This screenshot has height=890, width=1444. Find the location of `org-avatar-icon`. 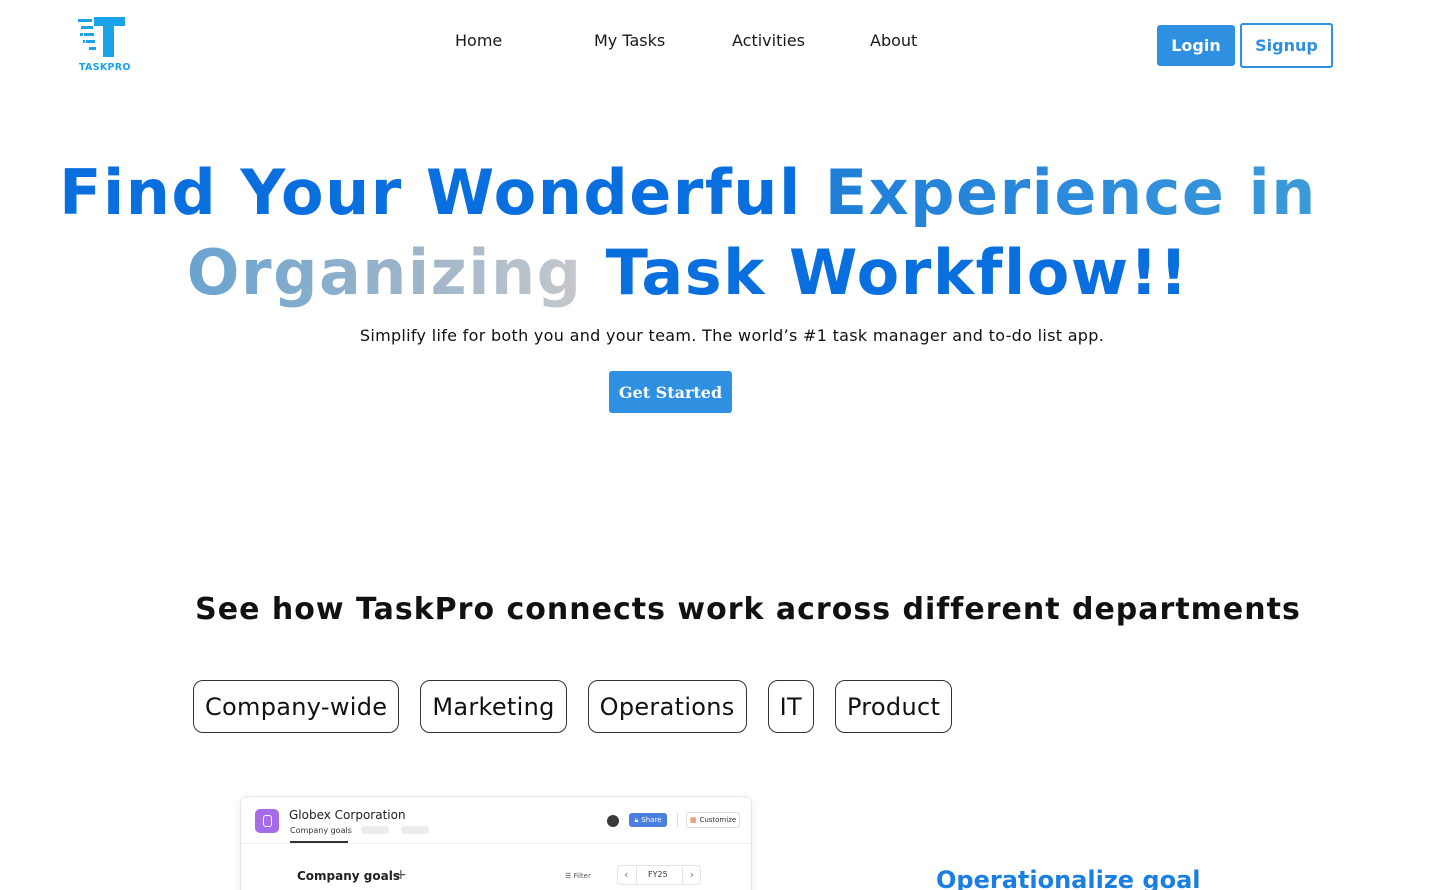

org-avatar-icon is located at coordinates (267, 821).